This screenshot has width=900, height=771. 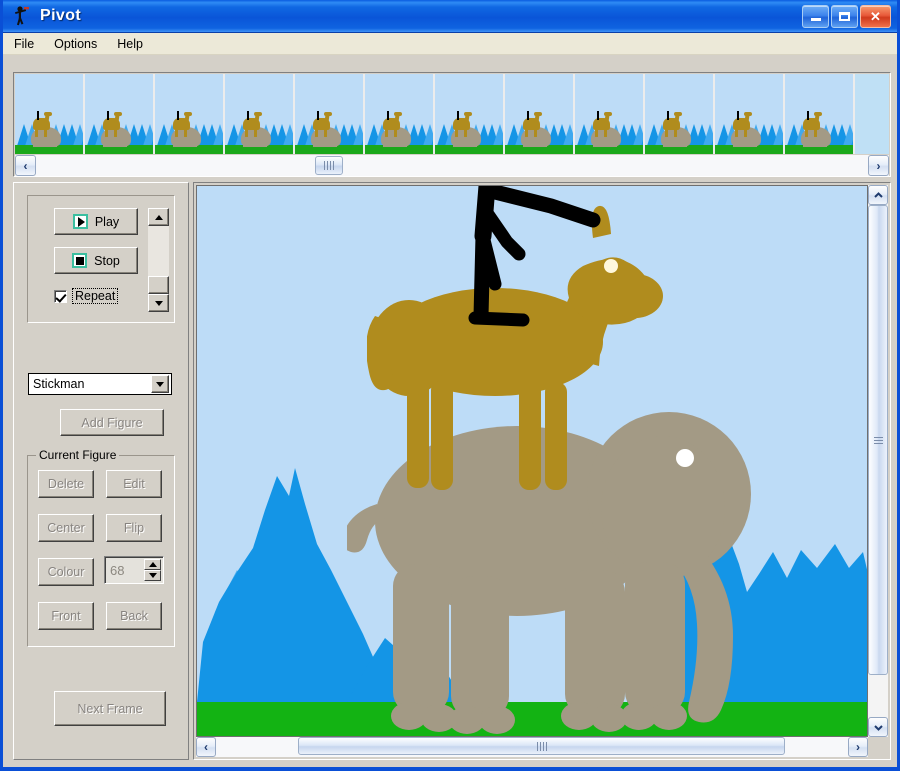 What do you see at coordinates (329, 165) in the screenshot?
I see `filmstrip-scroll-thumb` at bounding box center [329, 165].